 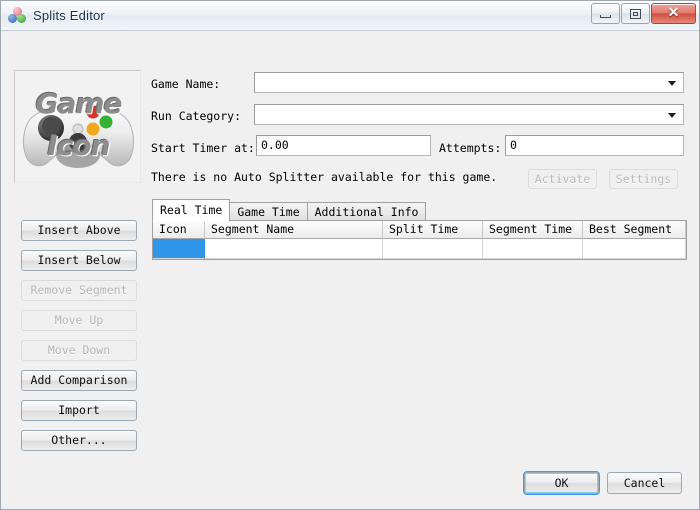 I want to click on minimize-icon, so click(x=605, y=16).